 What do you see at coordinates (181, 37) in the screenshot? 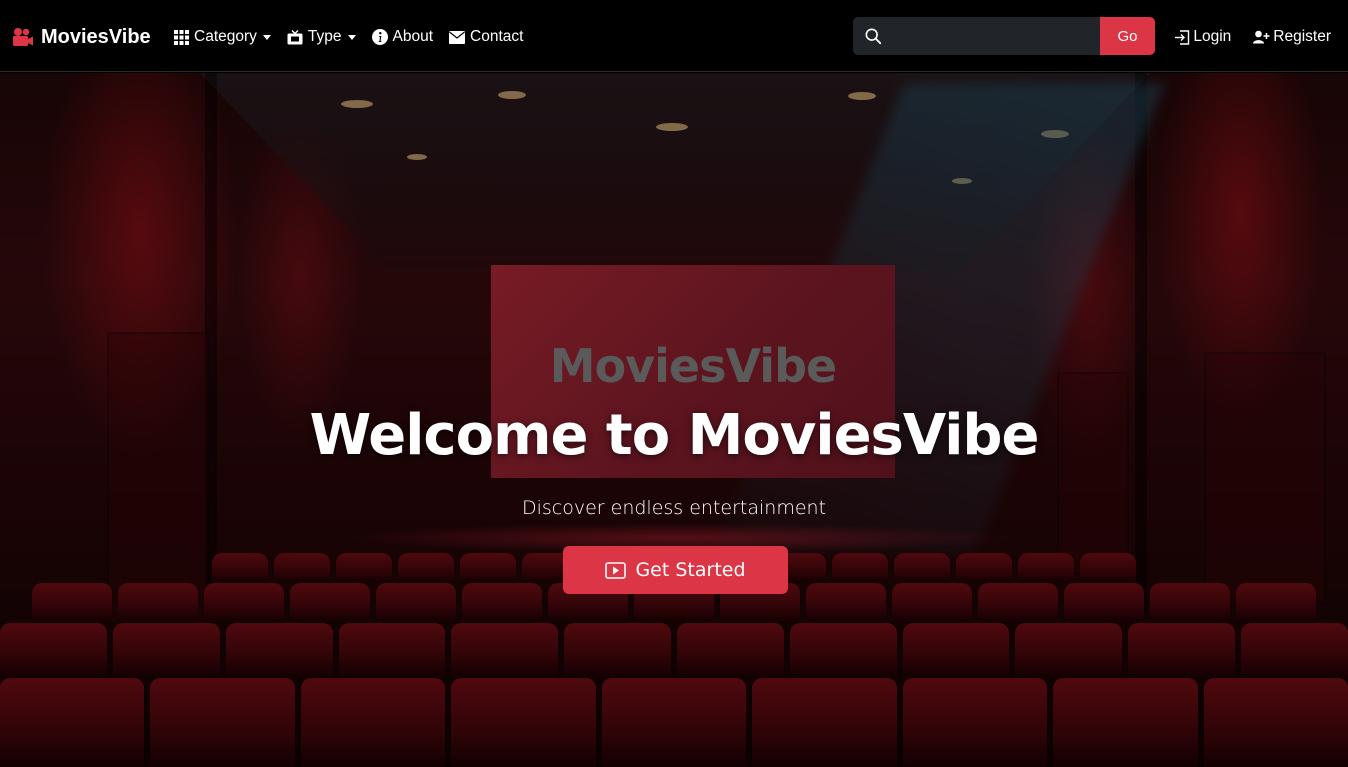
I see `grid-icon` at bounding box center [181, 37].